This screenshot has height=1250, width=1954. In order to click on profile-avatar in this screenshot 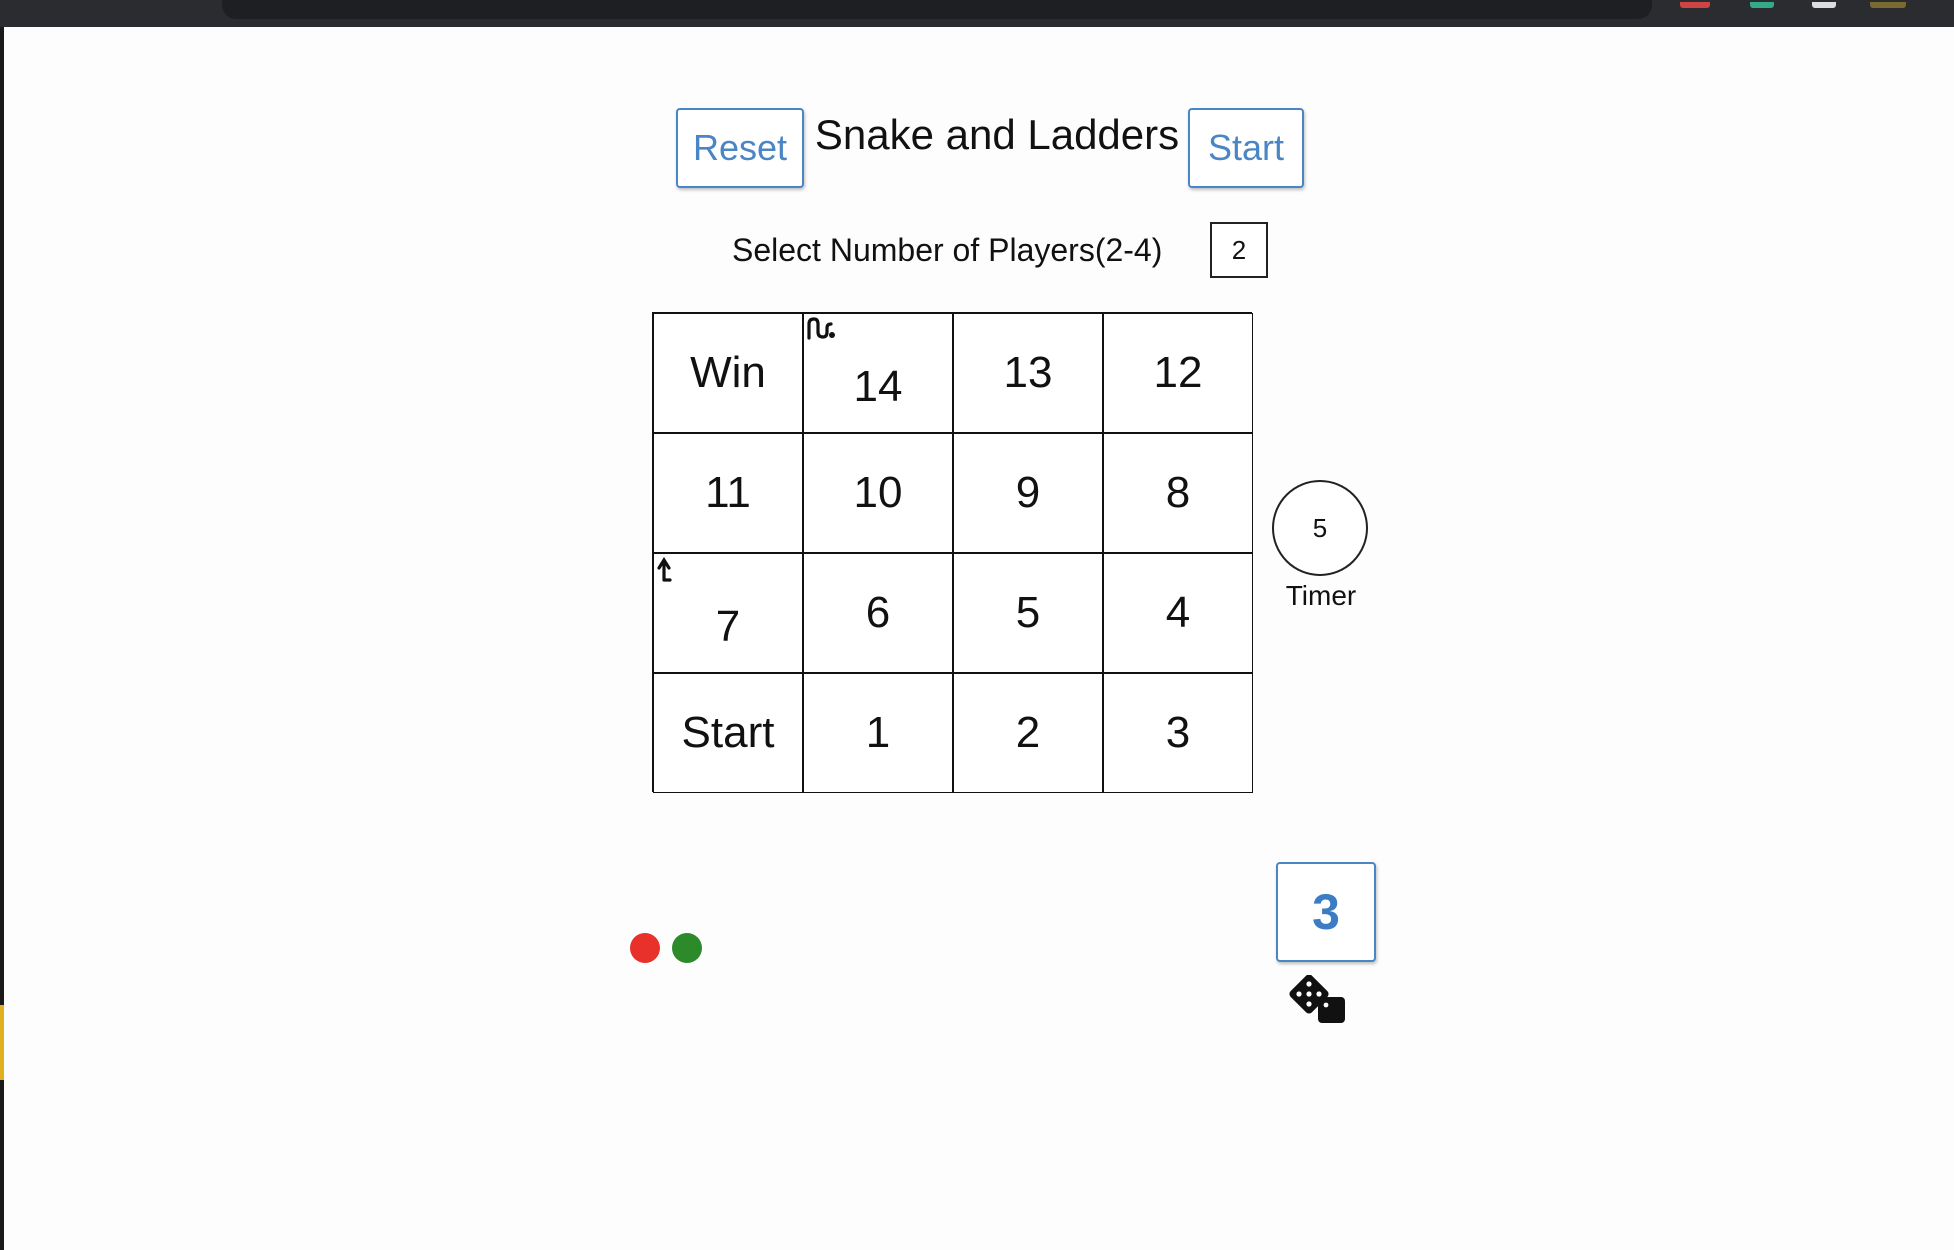, I will do `click(1888, 5)`.